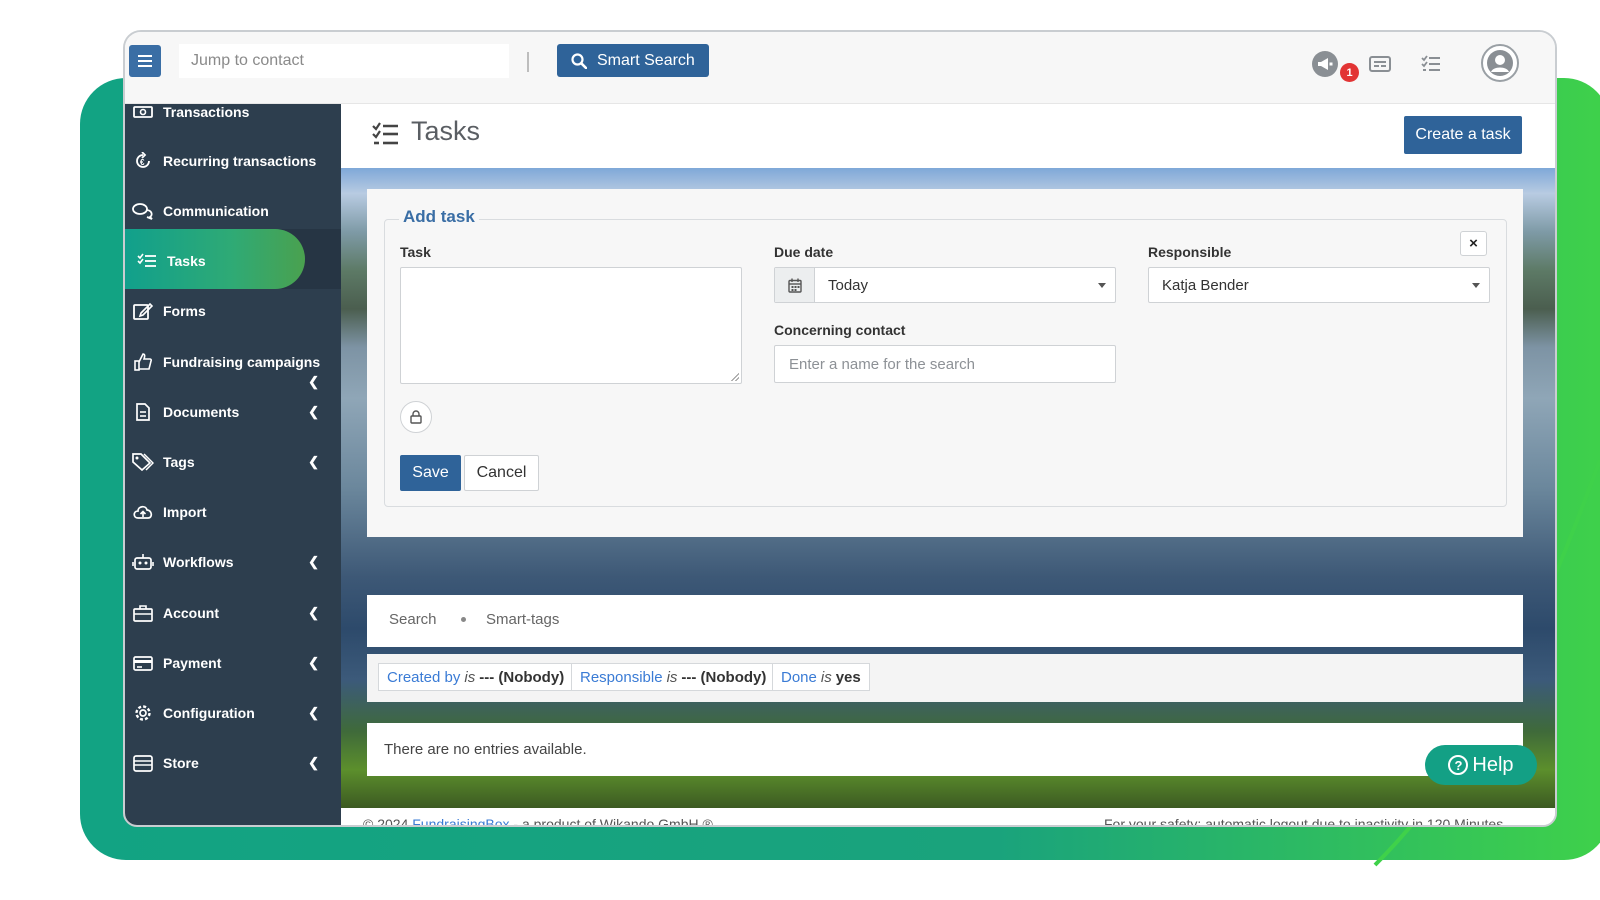  Describe the element at coordinates (1205, 285) in the screenshot. I see `responsible-value: Katja Bender` at that location.